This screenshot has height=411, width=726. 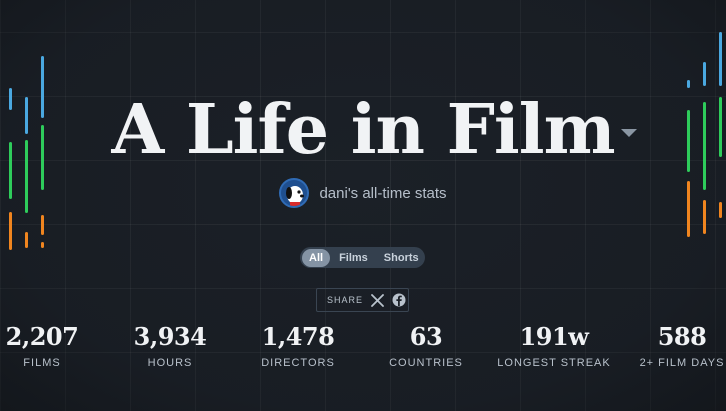 I want to click on x-logo-icon, so click(x=377, y=300).